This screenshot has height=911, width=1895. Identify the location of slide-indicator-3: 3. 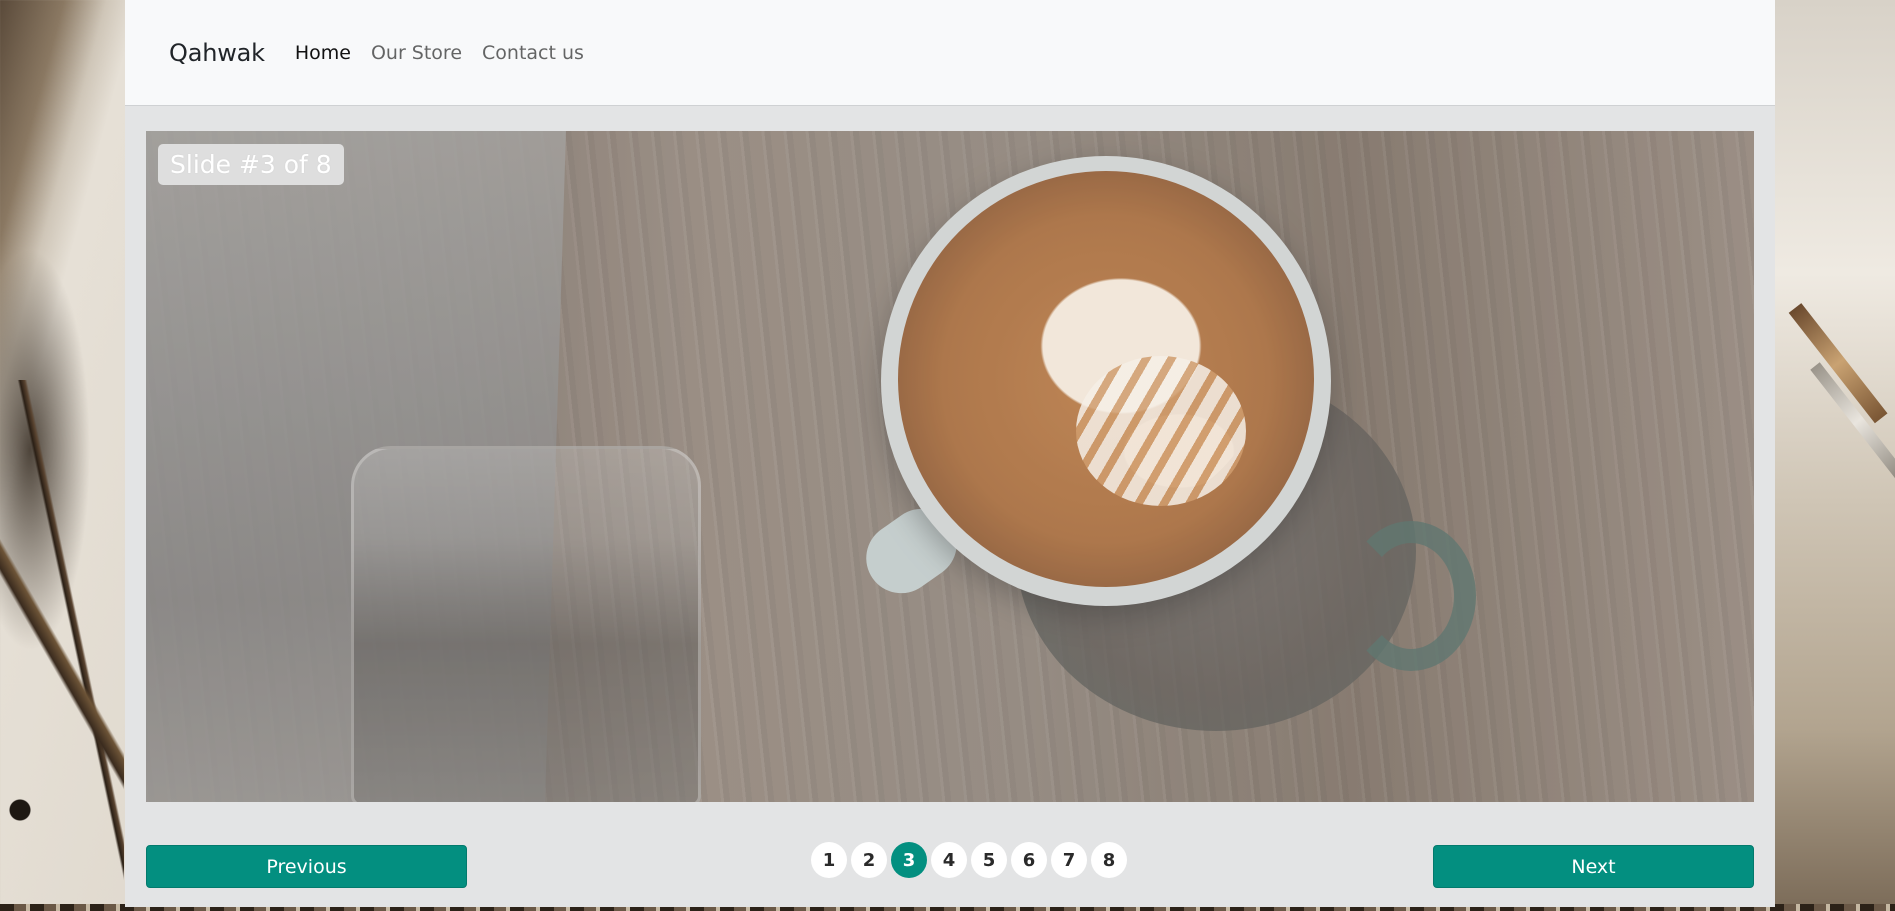
(909, 860).